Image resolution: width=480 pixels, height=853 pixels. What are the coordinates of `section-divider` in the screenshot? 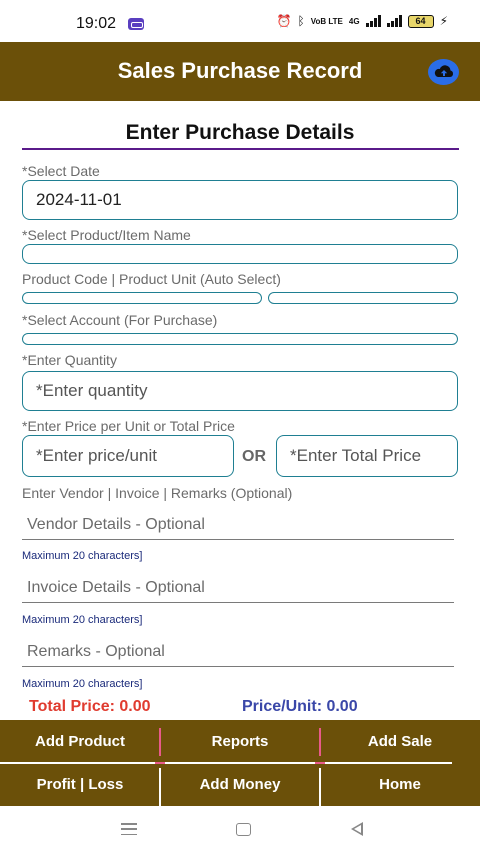 It's located at (240, 149).